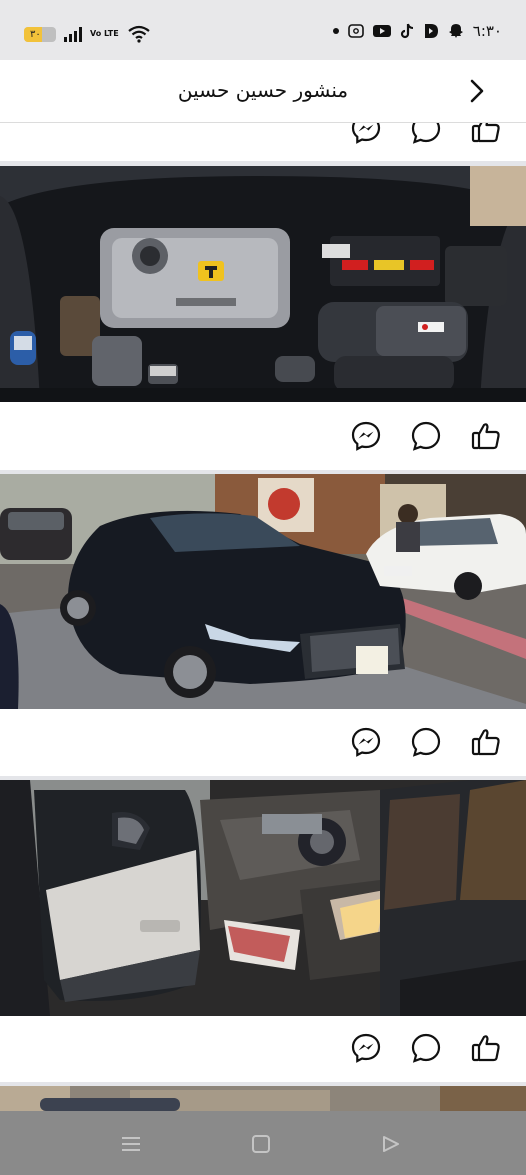  I want to click on signal-icon, so click(73, 34).